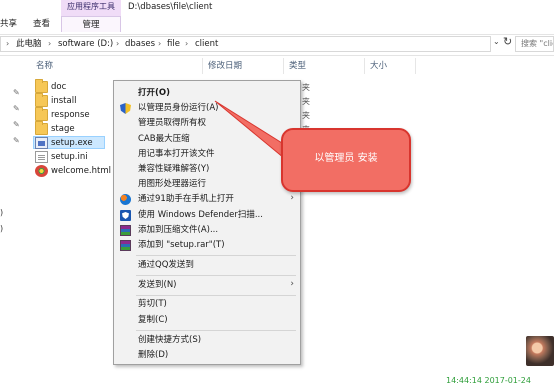 The height and width of the screenshot is (388, 554). Describe the element at coordinates (172, 123) in the screenshot. I see `menu-item-label: 管理员取得所有权` at that location.